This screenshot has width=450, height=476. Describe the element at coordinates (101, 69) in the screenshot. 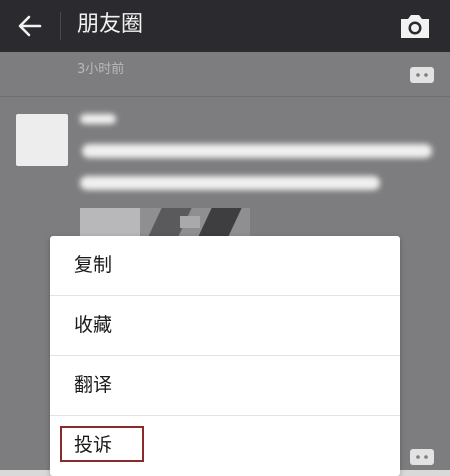

I see `post-time: 3小时前` at that location.